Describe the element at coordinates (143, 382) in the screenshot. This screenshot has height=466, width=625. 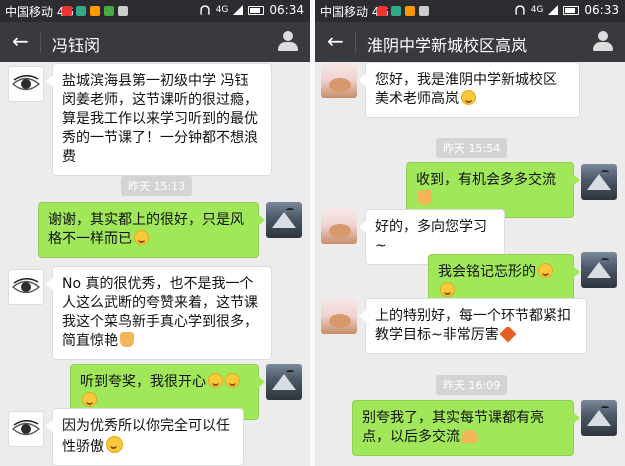
I see `message-text: 听到夸奖，我很开心` at that location.